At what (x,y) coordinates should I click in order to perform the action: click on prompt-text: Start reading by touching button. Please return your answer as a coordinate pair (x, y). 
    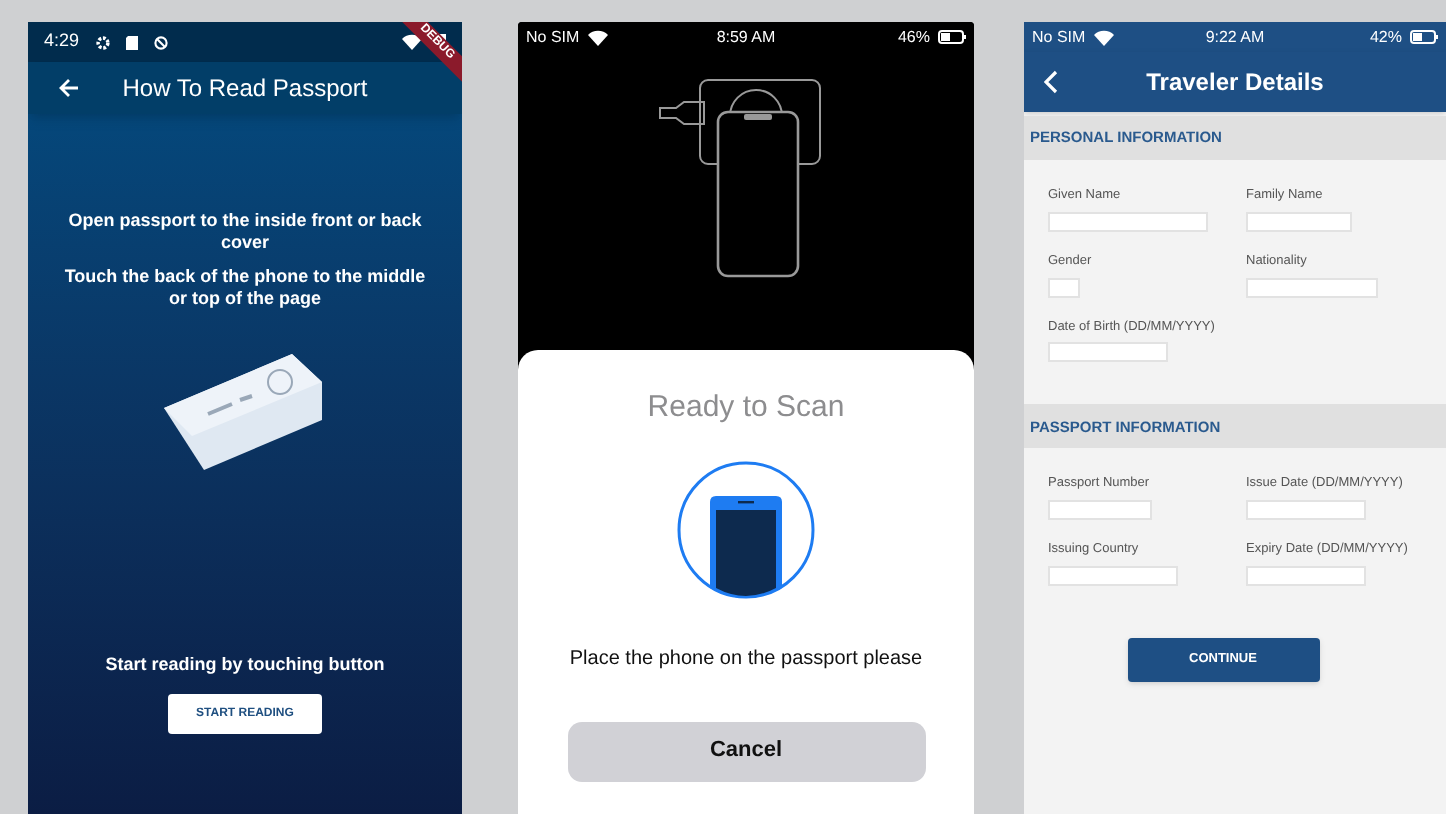
    Looking at the image, I should click on (245, 664).